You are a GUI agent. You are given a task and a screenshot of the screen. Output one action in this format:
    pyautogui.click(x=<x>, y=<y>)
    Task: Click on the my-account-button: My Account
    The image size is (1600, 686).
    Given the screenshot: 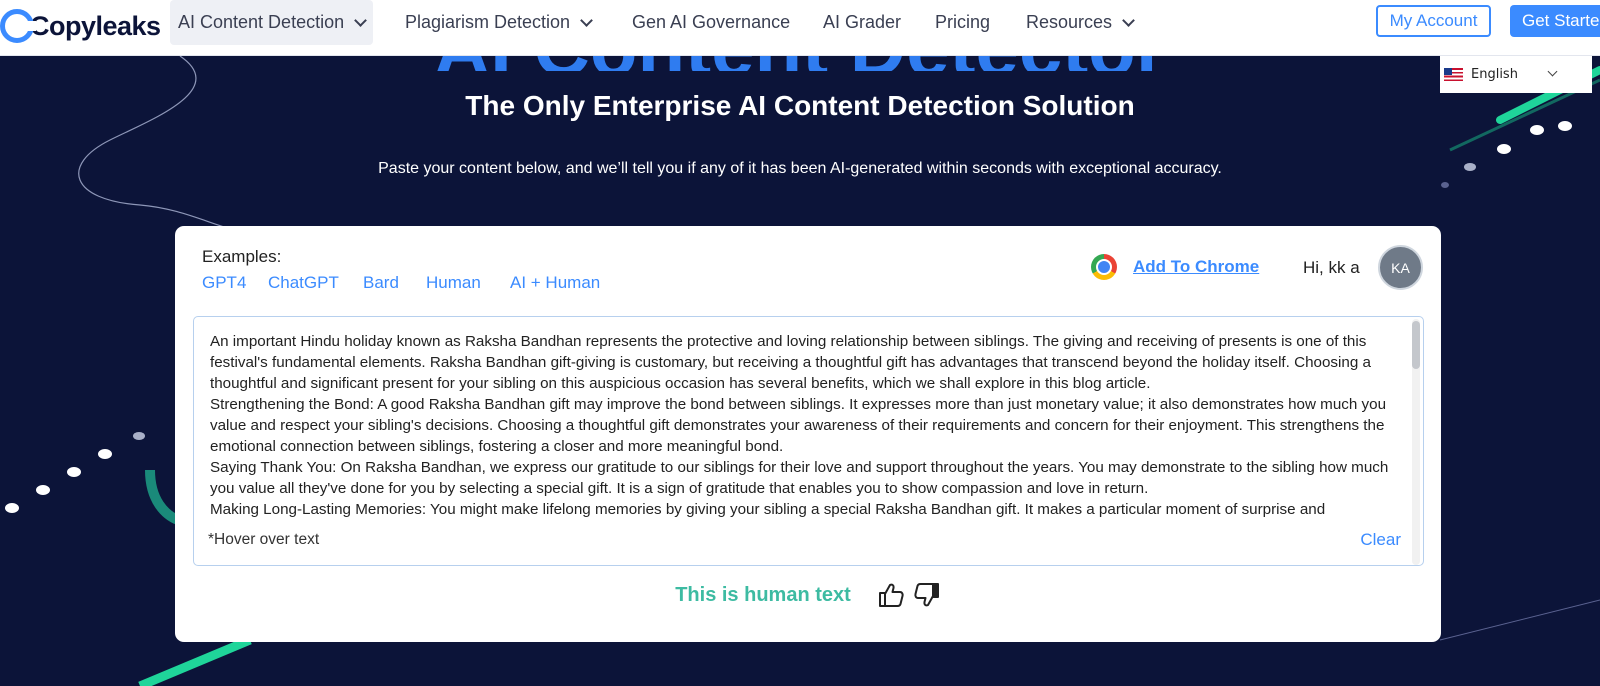 What is the action you would take?
    pyautogui.click(x=1433, y=21)
    